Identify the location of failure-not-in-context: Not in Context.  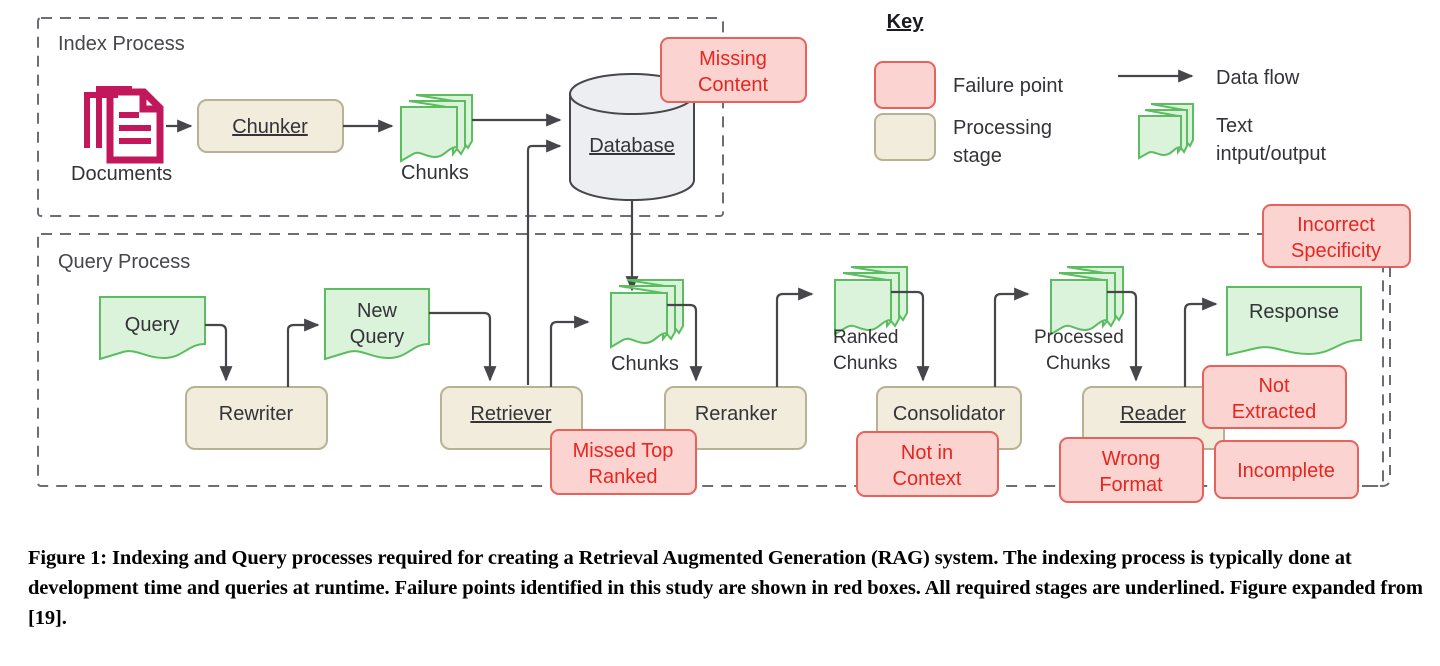
(927, 464).